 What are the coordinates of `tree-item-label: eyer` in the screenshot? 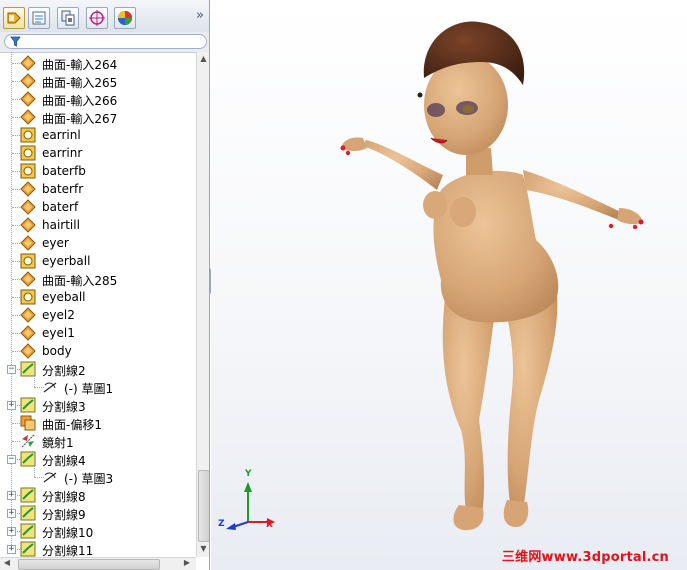 It's located at (55, 243).